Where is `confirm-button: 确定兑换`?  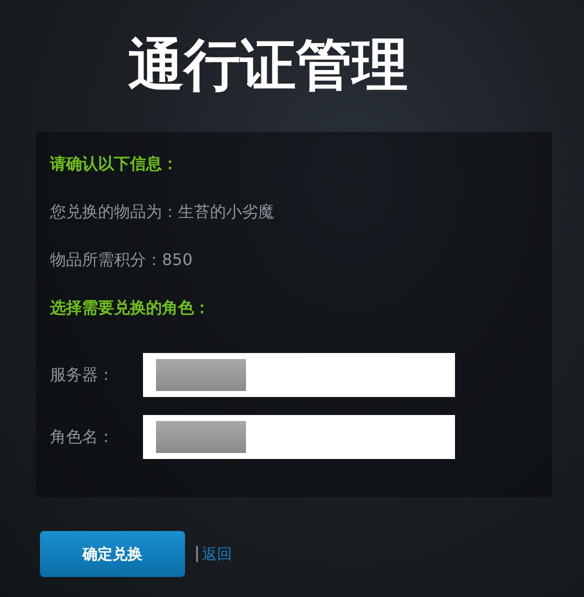 confirm-button: 确定兑换 is located at coordinates (112, 554).